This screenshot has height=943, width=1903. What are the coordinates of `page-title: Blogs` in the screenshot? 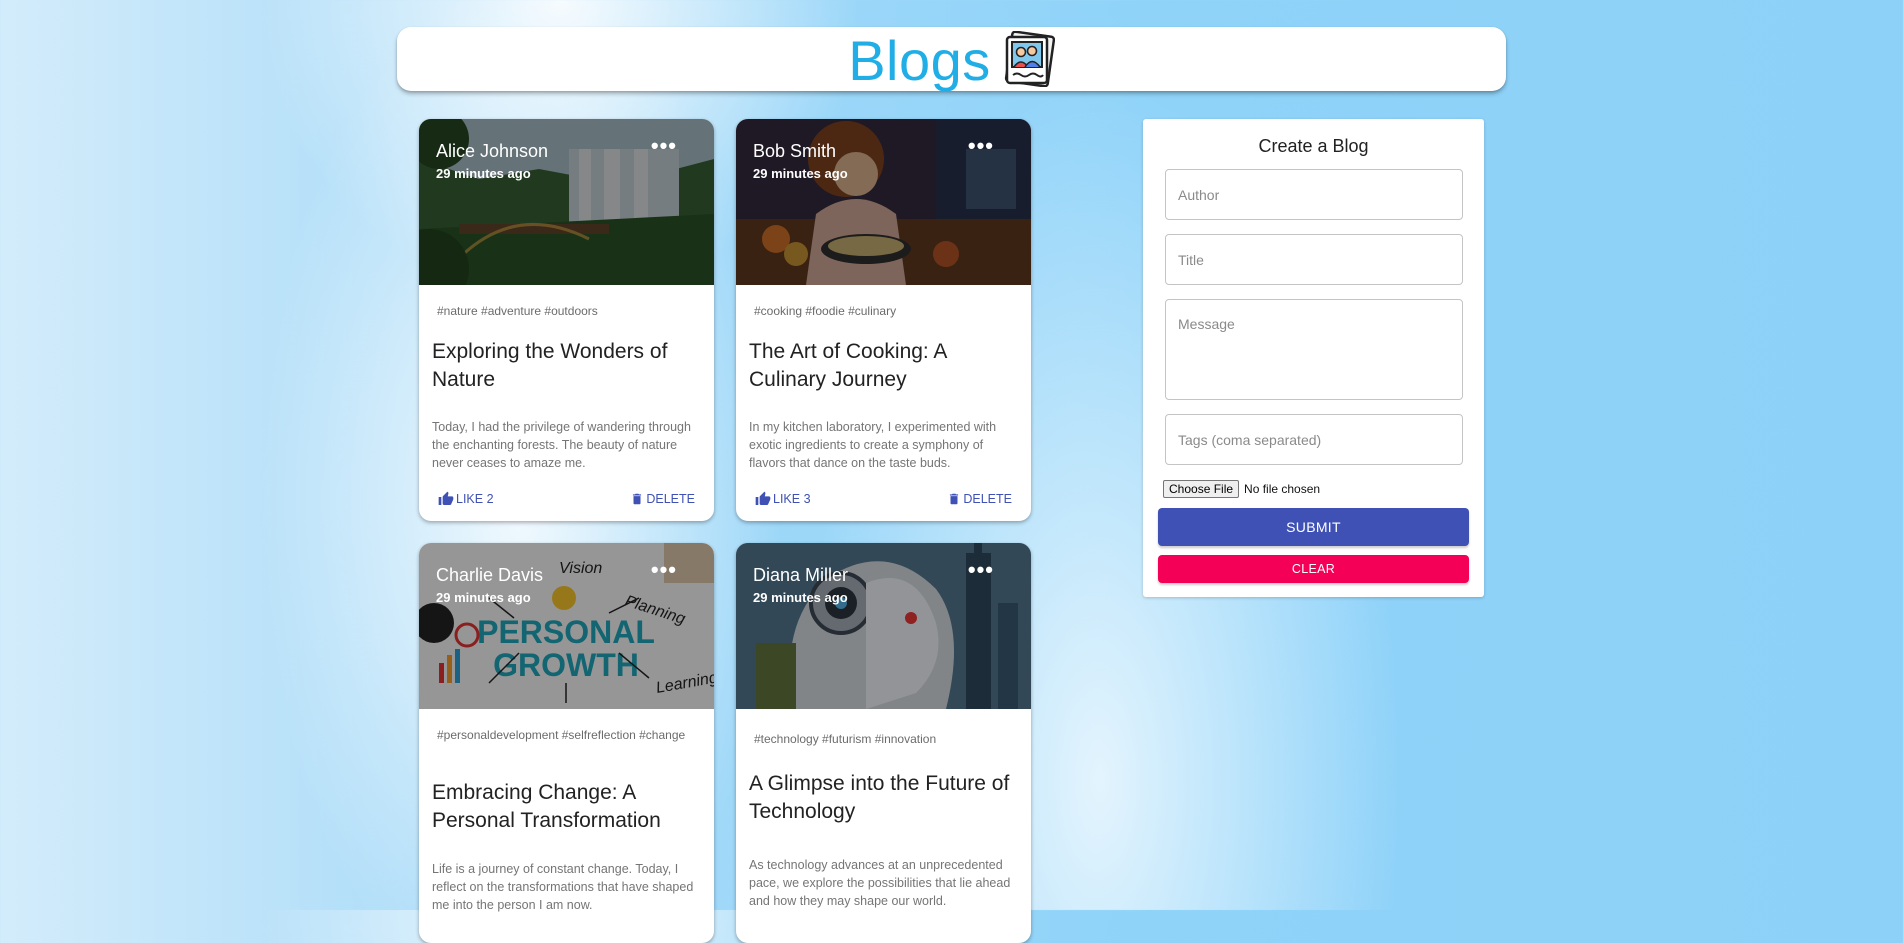 It's located at (919, 60).